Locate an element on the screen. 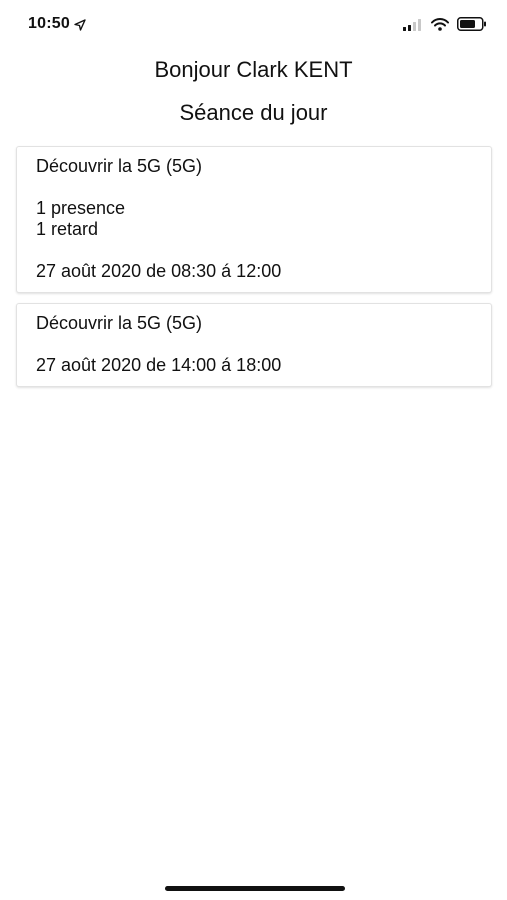  status-time-group: 10:50 is located at coordinates (57, 24).